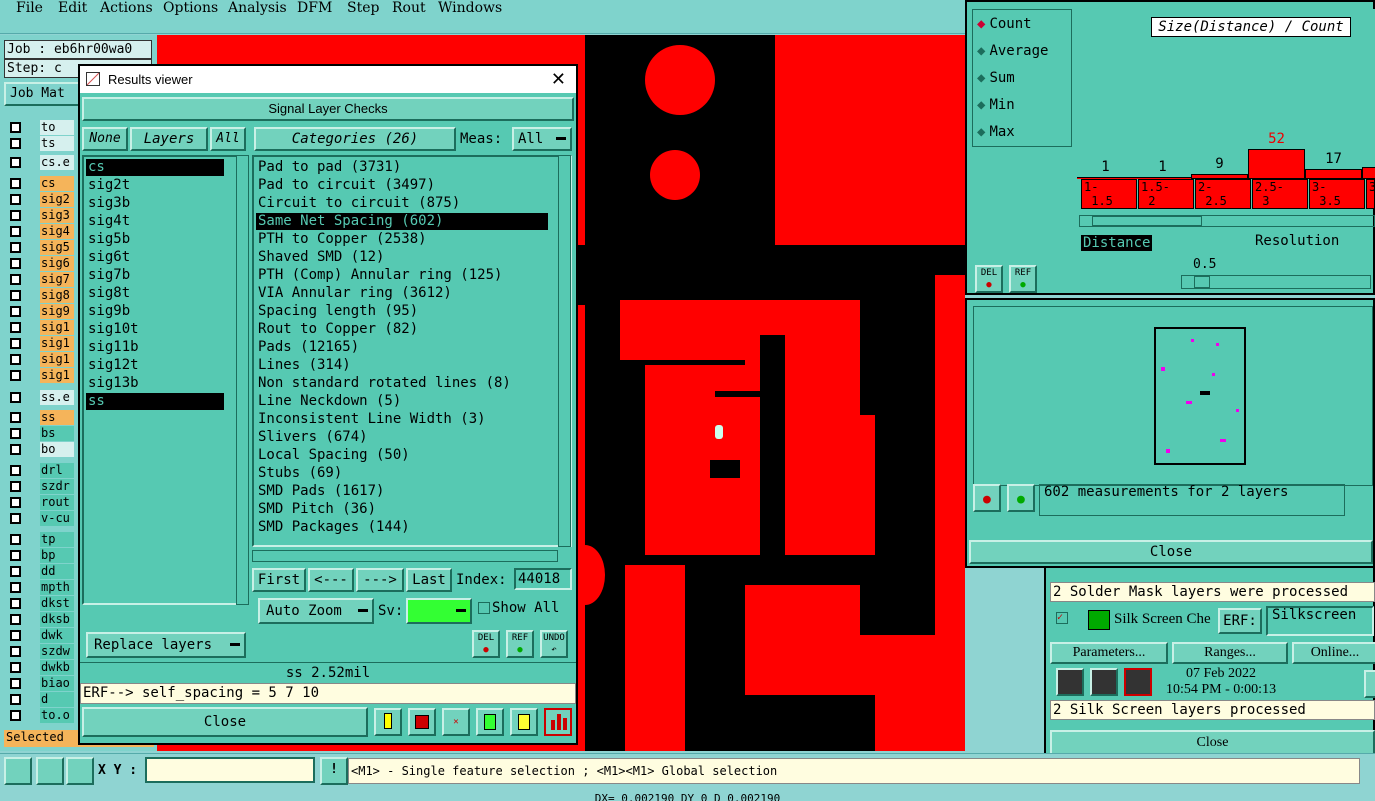  Describe the element at coordinates (44, 94) in the screenshot. I see `job-matrix-button: Job Mat` at that location.